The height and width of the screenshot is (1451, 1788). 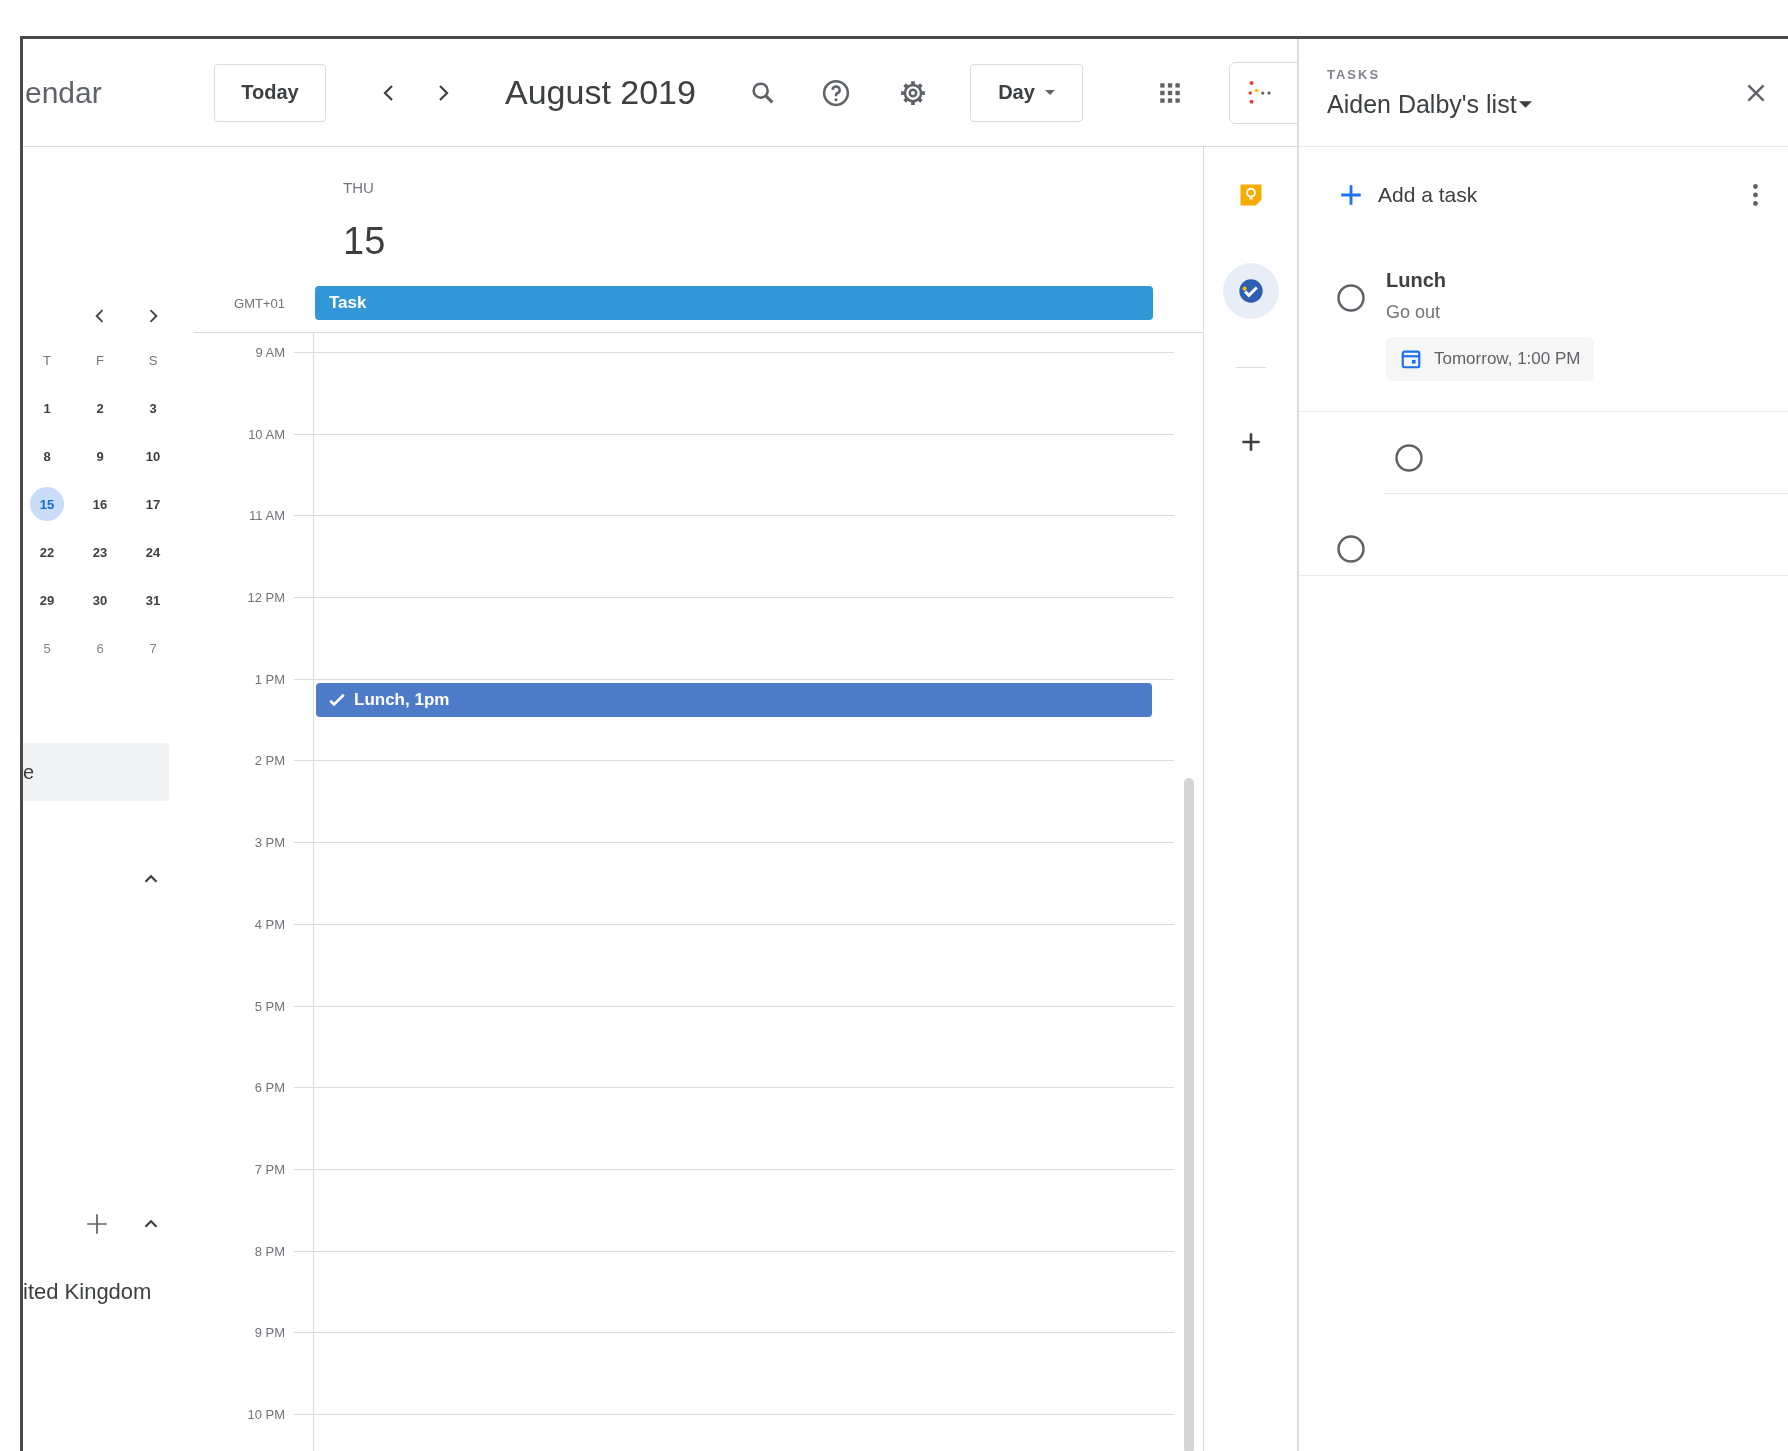 What do you see at coordinates (96, 772) in the screenshot?
I see `search-field: e` at bounding box center [96, 772].